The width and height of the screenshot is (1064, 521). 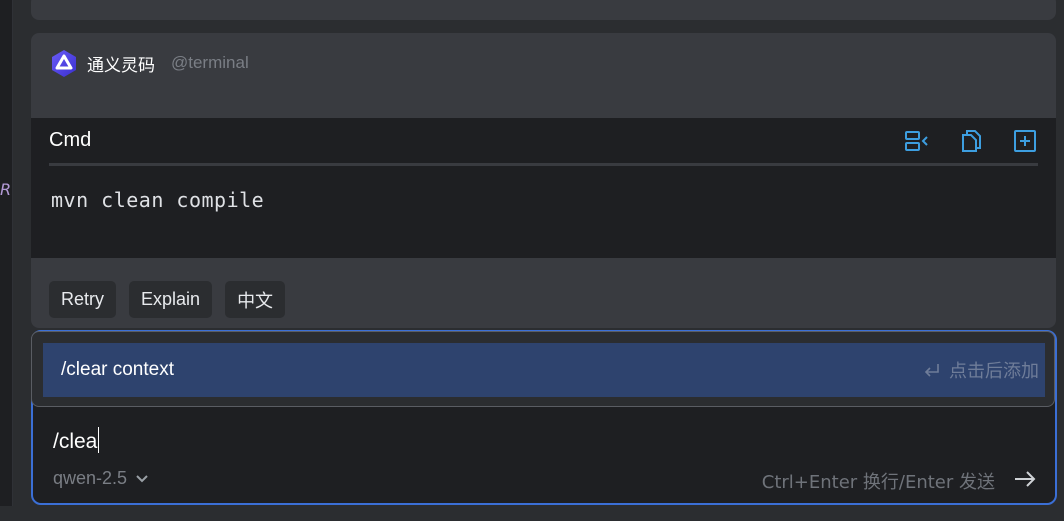 I want to click on previous-message-card, so click(x=543, y=10).